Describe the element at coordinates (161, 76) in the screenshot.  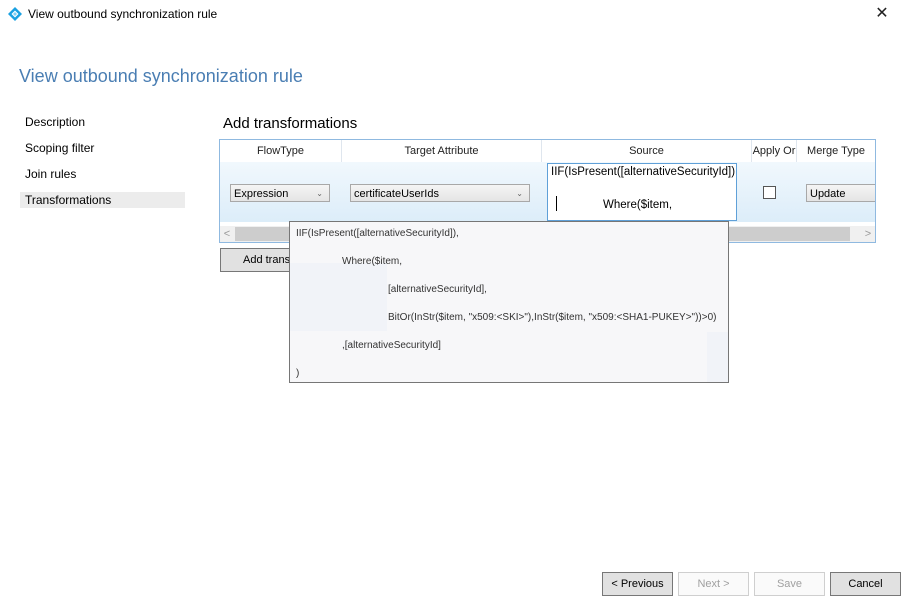
I see `page-title: View outbound synchronization rule` at that location.